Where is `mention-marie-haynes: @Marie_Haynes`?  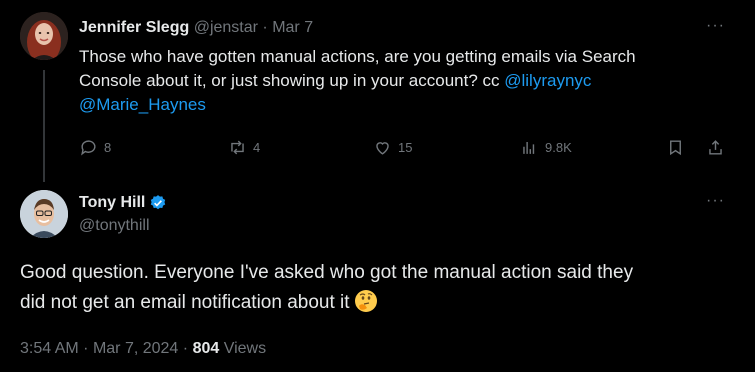 mention-marie-haynes: @Marie_Haynes is located at coordinates (142, 104).